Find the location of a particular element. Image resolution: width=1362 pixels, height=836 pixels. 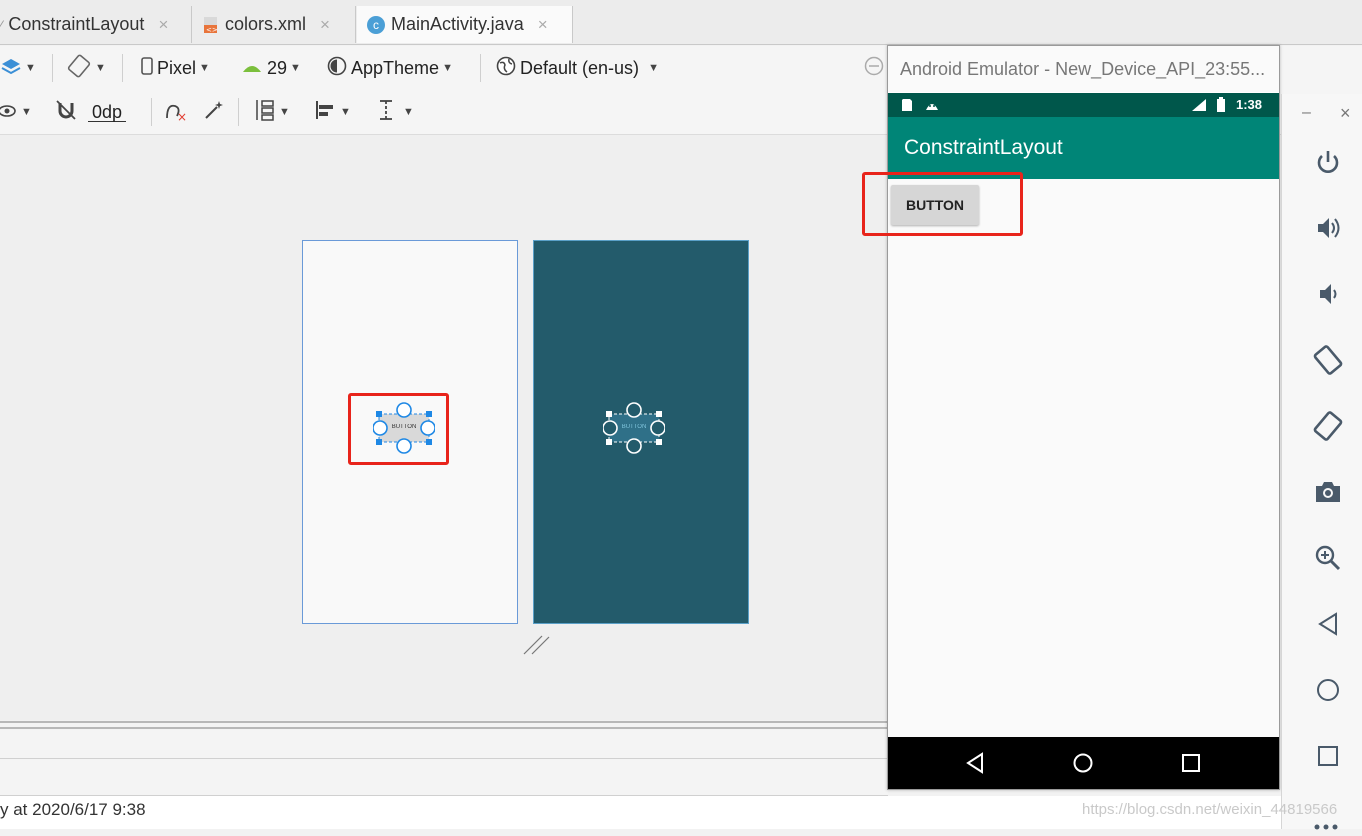

magic-wand-icon is located at coordinates (214, 112).